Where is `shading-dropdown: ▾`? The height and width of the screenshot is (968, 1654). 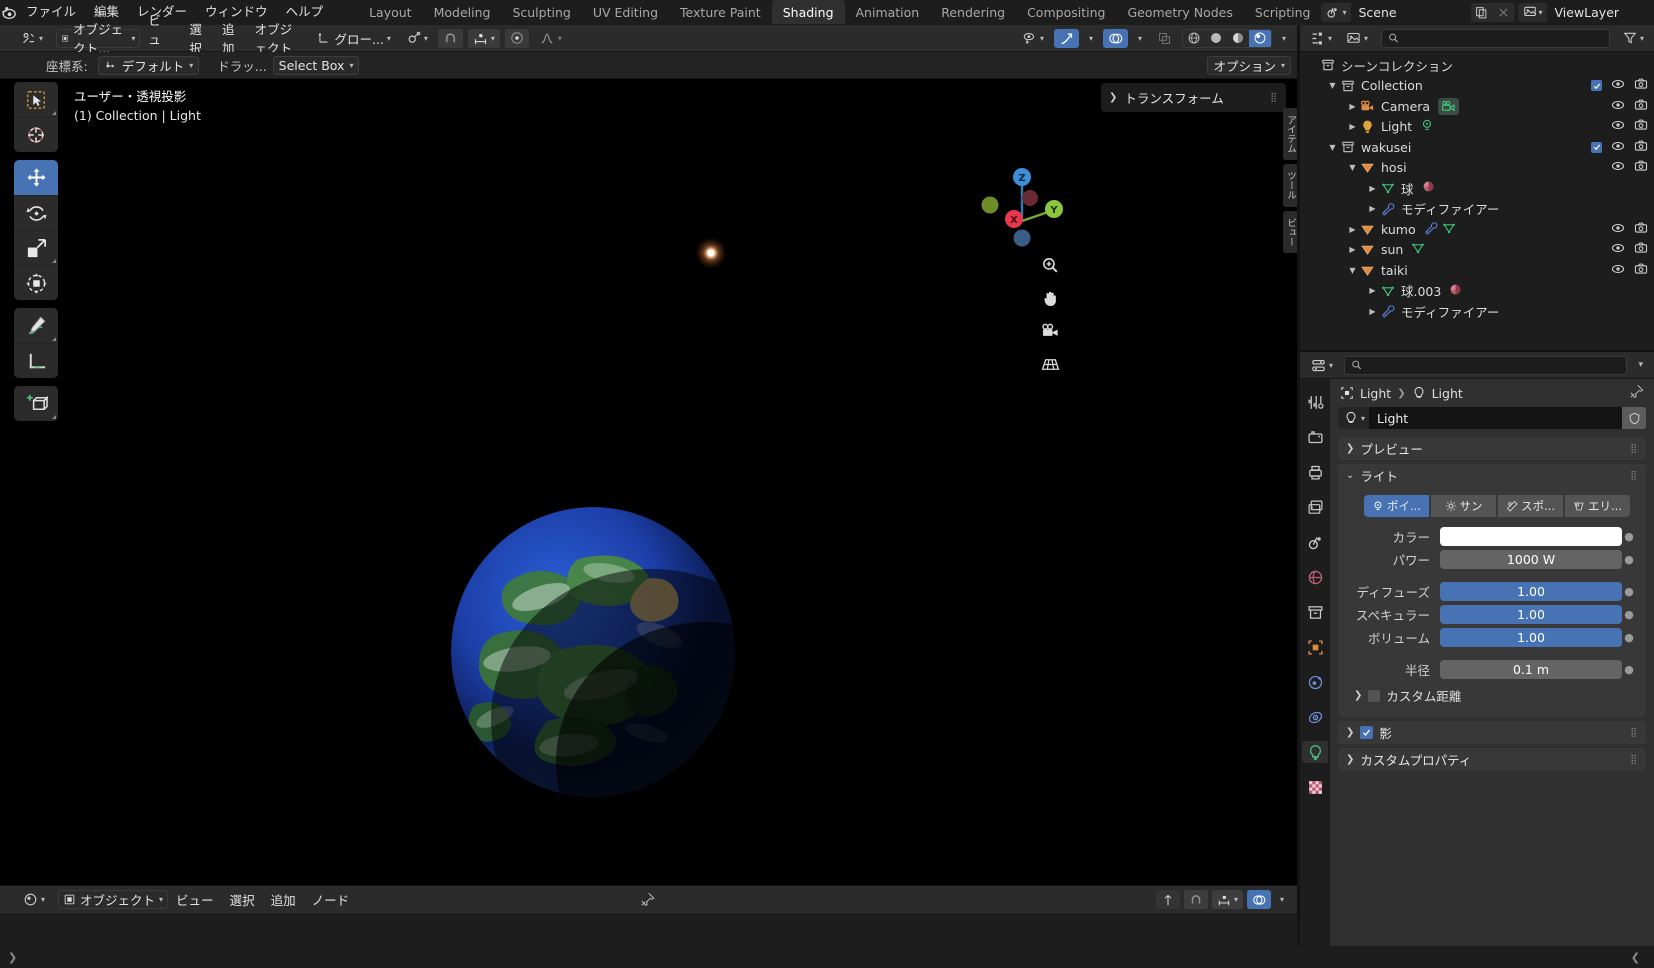
shading-dropdown: ▾ is located at coordinates (1284, 38).